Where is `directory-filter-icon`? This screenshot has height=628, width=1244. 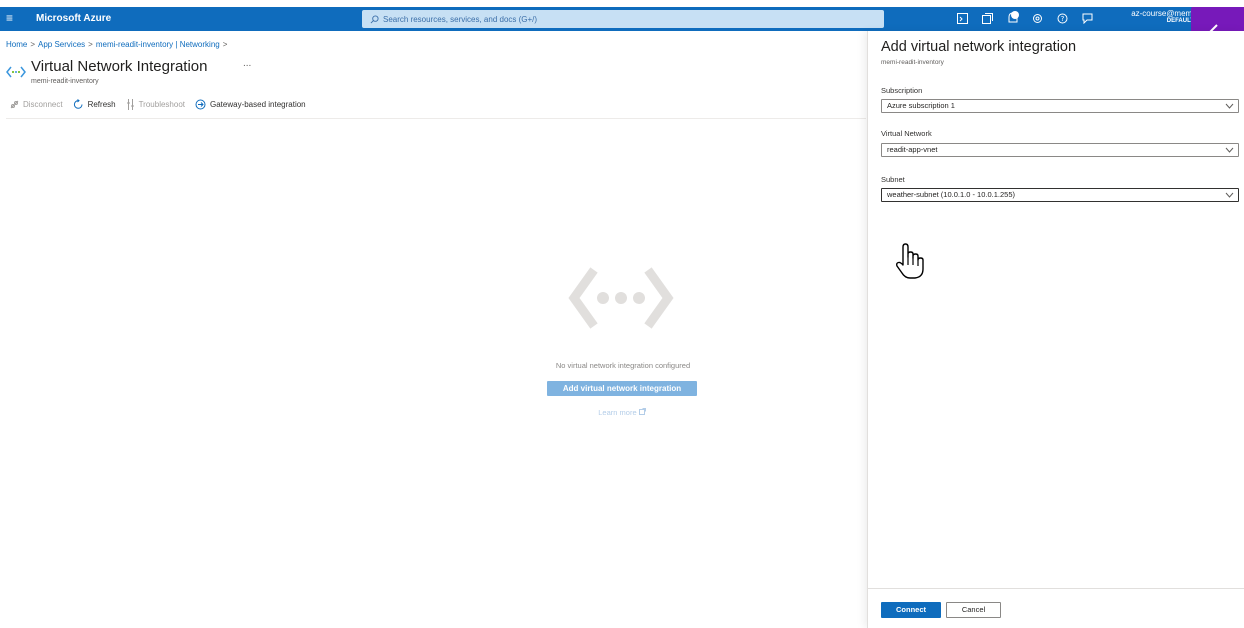
directory-filter-icon is located at coordinates (987, 18).